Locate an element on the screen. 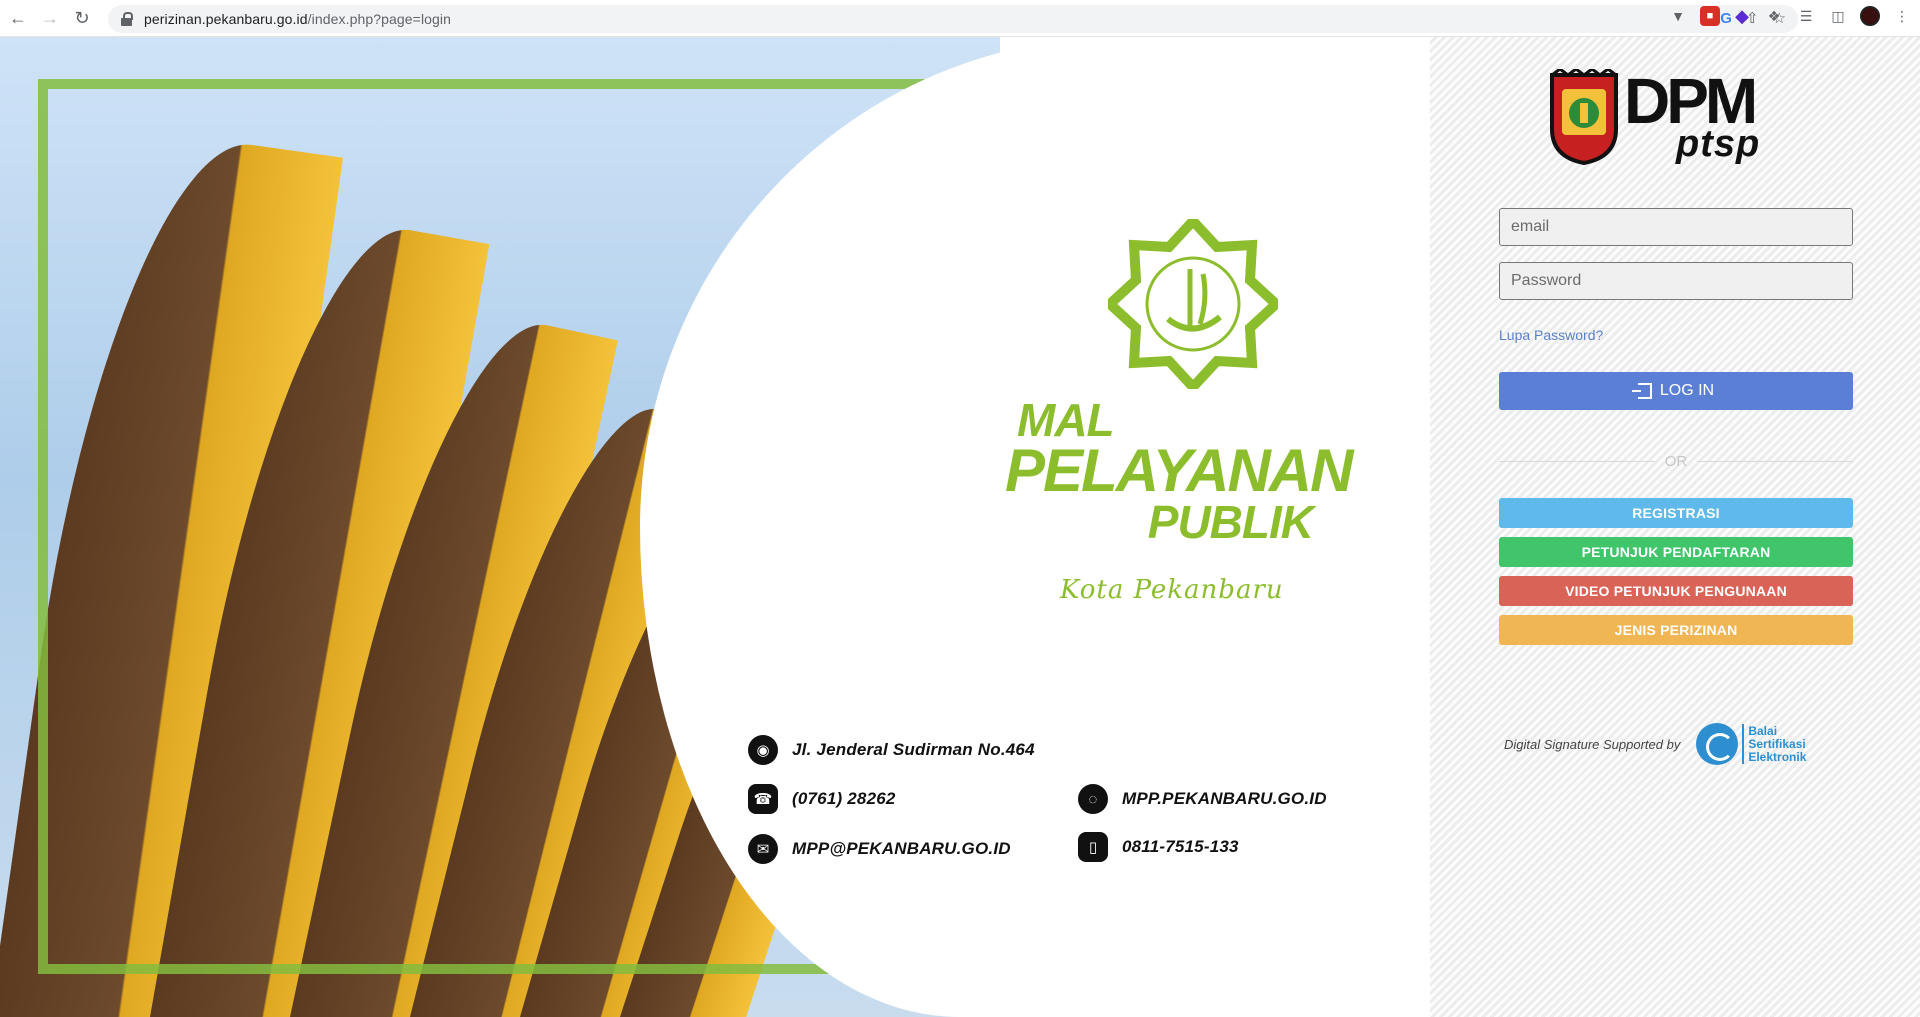 This screenshot has height=1017, width=1920. globe-icon: ◌ is located at coordinates (1093, 799).